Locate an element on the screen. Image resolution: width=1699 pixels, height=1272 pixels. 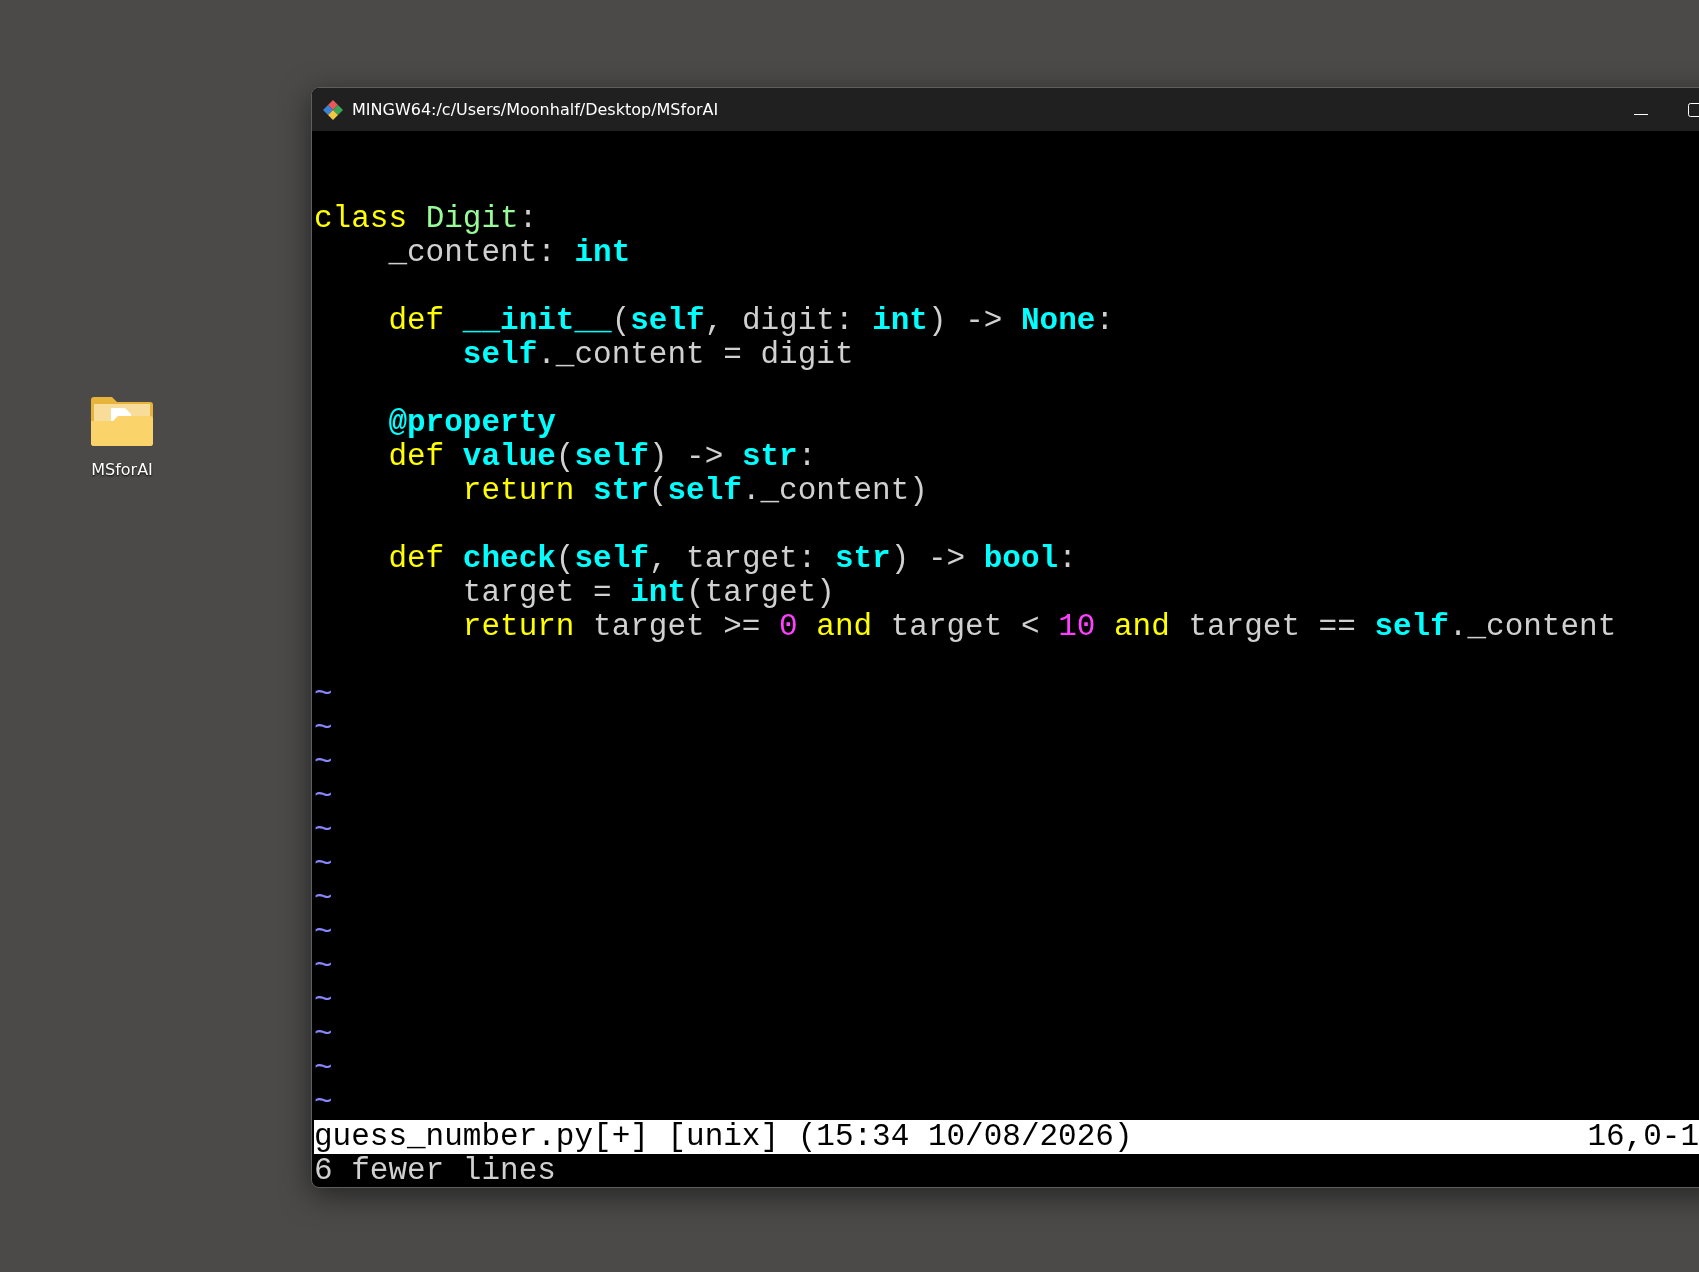
code-line: def __init__(self, digit: int) -> None: is located at coordinates (751, 321).